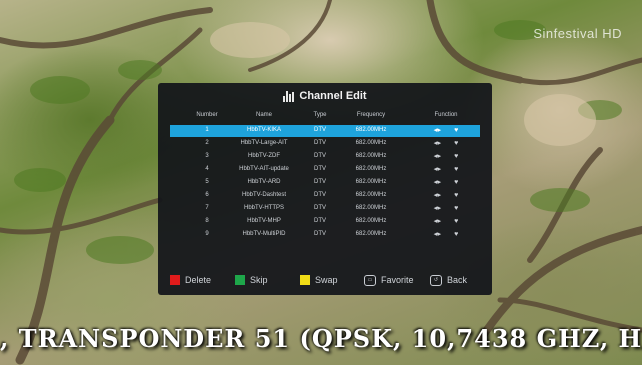 The height and width of the screenshot is (365, 642). I want to click on dialog-title: Channel Edit, so click(333, 96).